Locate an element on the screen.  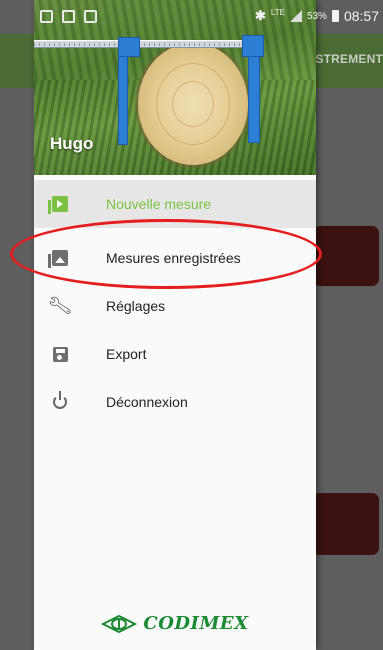
menu-item-reglages: 🔧︎ Réglages is located at coordinates (175, 306).